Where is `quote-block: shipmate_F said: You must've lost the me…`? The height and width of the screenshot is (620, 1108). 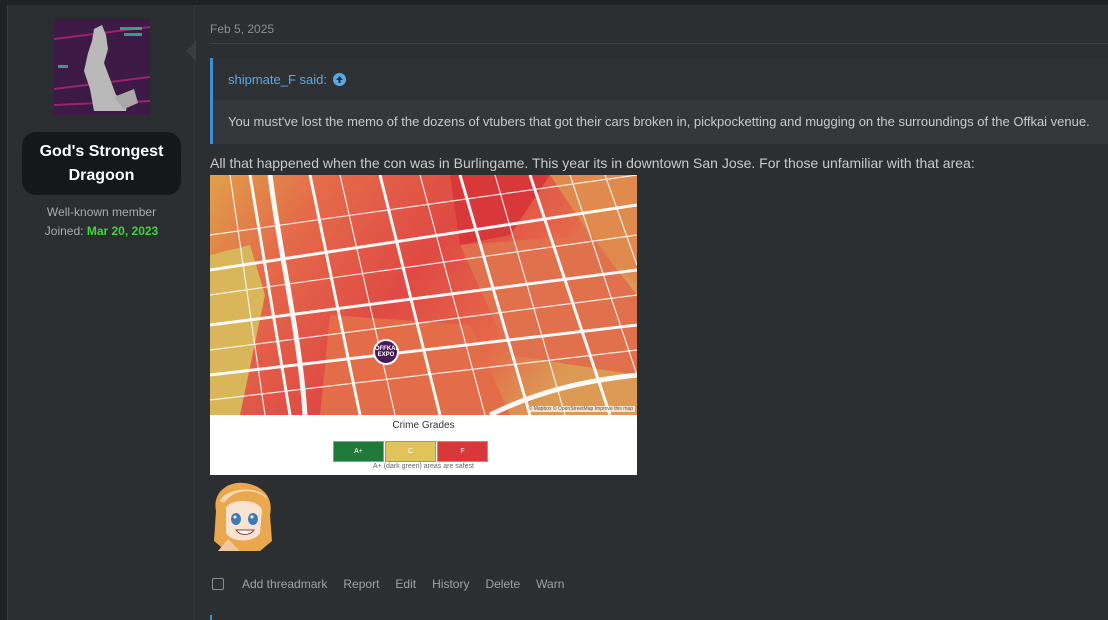 quote-block: shipmate_F said: You must've lost the me… is located at coordinates (659, 101).